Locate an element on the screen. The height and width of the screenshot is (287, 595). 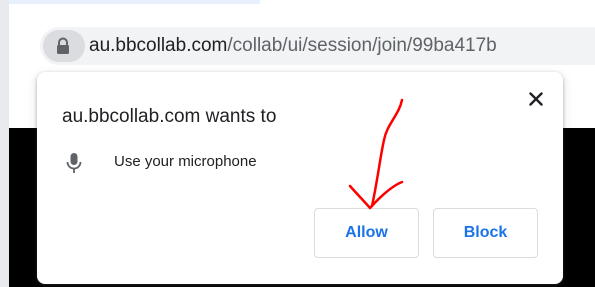
lock-icon is located at coordinates (63, 45).